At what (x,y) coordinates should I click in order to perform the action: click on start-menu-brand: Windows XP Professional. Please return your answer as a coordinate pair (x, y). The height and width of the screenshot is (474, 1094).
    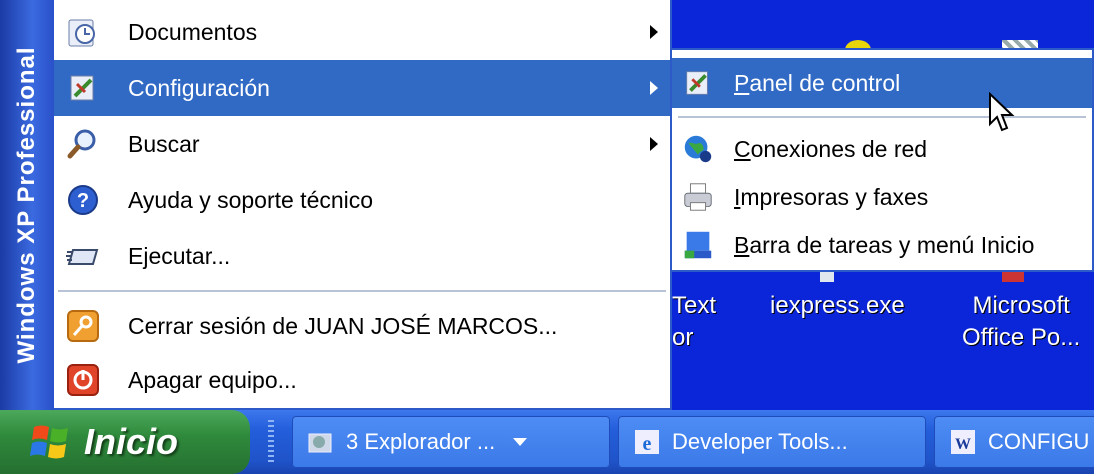
    Looking at the image, I should click on (27, 205).